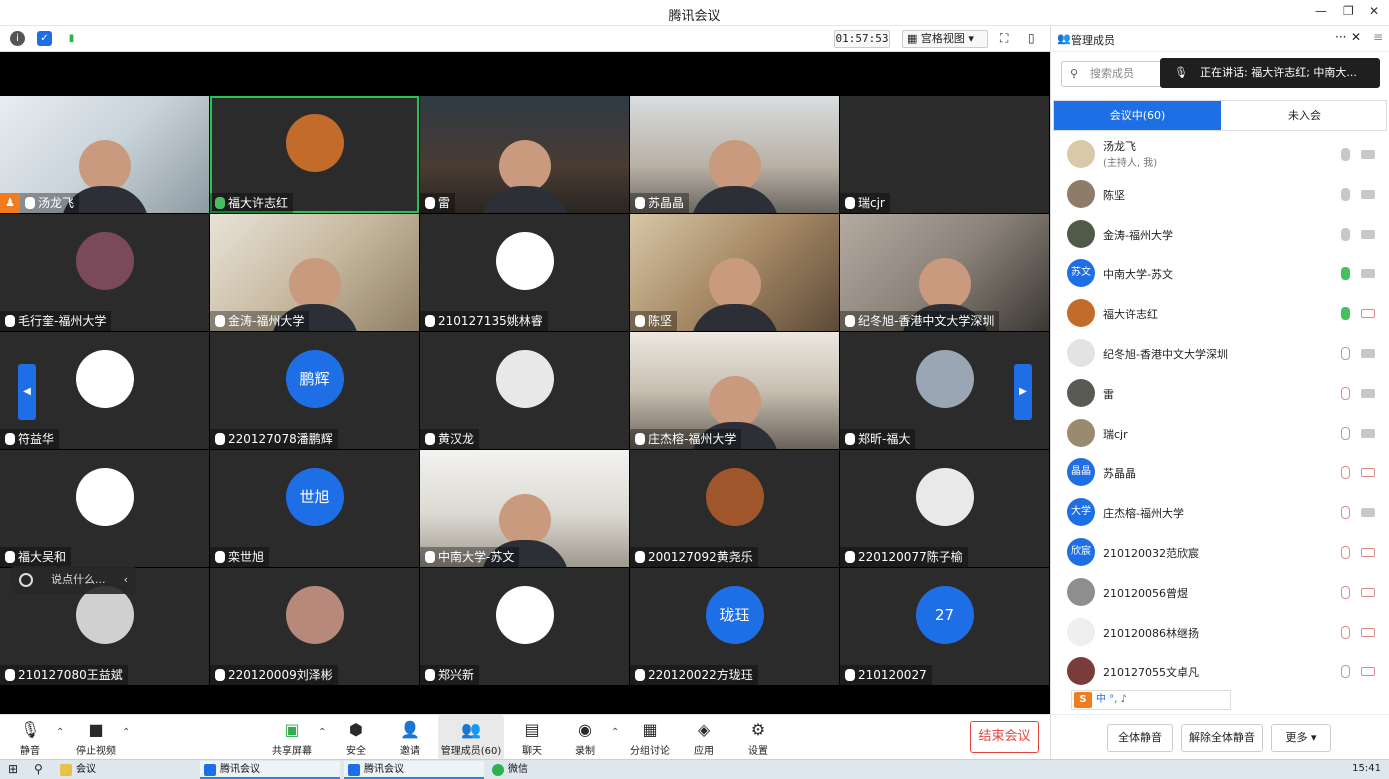 This screenshot has width=1389, height=779. Describe the element at coordinates (585, 737) in the screenshot. I see `record-button: ◉ 录制` at that location.